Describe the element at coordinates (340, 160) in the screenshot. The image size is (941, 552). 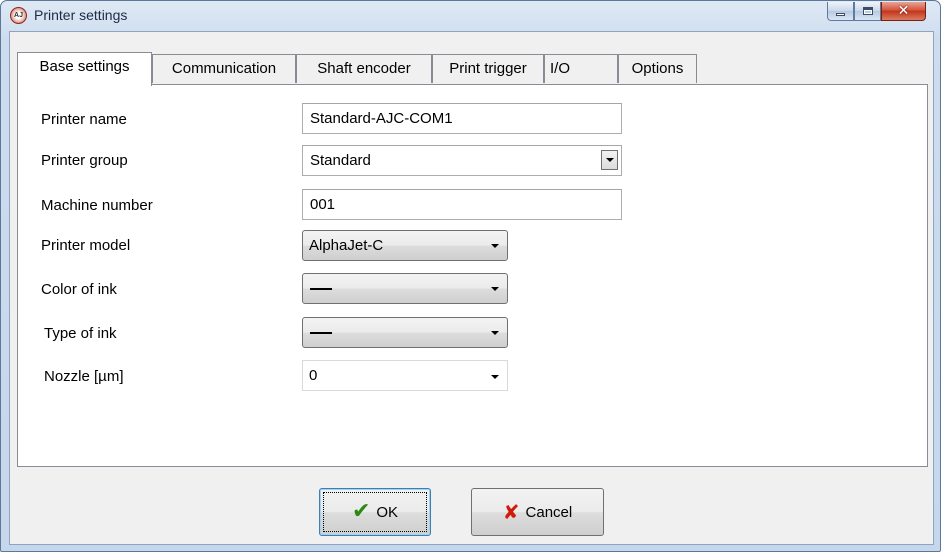
I see `printer-group-value: Standard` at that location.